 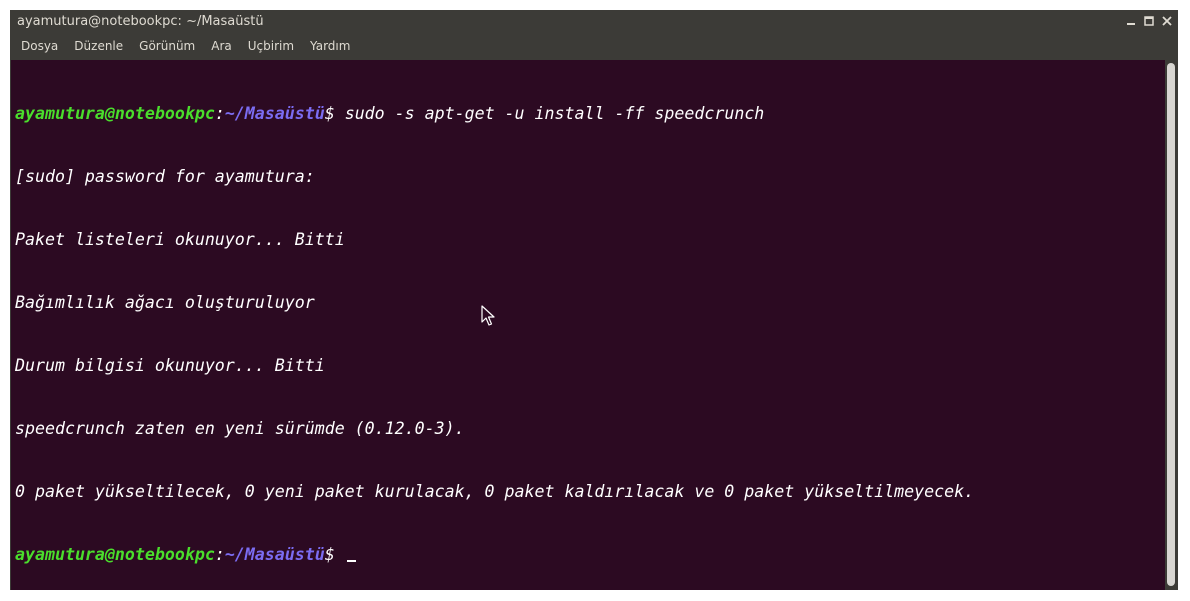 I want to click on active-prompt-line: ayamutura@notebookpc:~/Masaüstü$, so click(x=494, y=554).